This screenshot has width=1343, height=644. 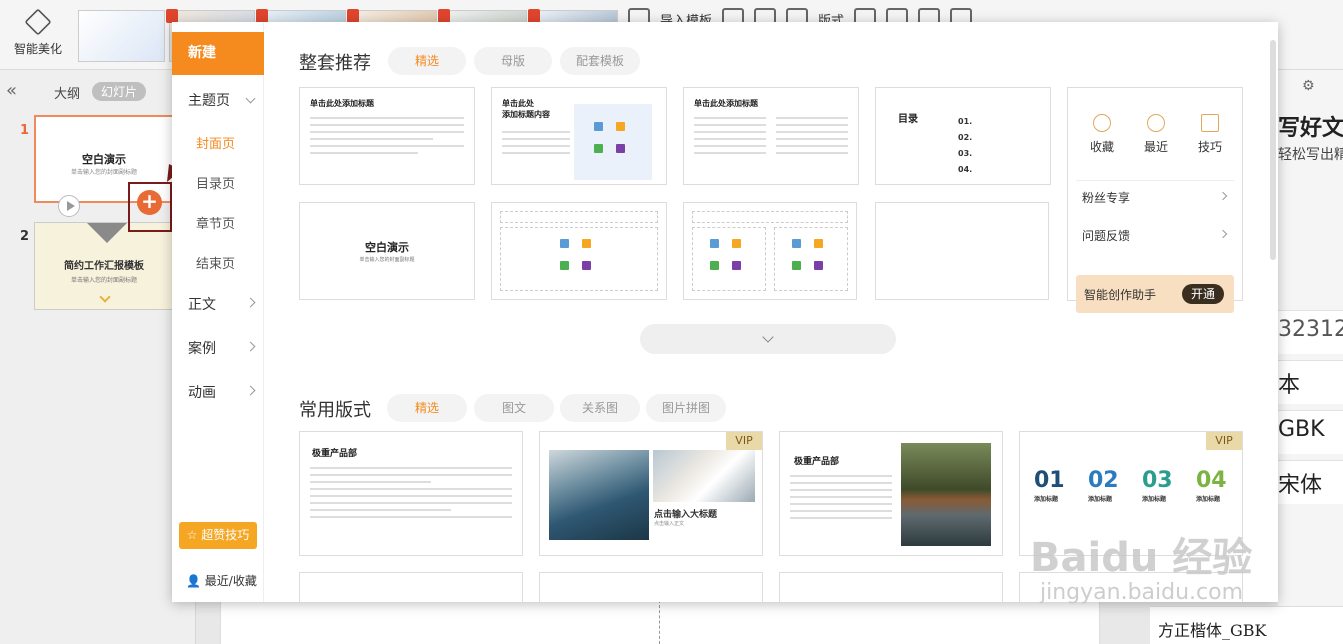 What do you see at coordinates (119, 91) in the screenshot?
I see `tab-slides: 幻灯片` at bounding box center [119, 91].